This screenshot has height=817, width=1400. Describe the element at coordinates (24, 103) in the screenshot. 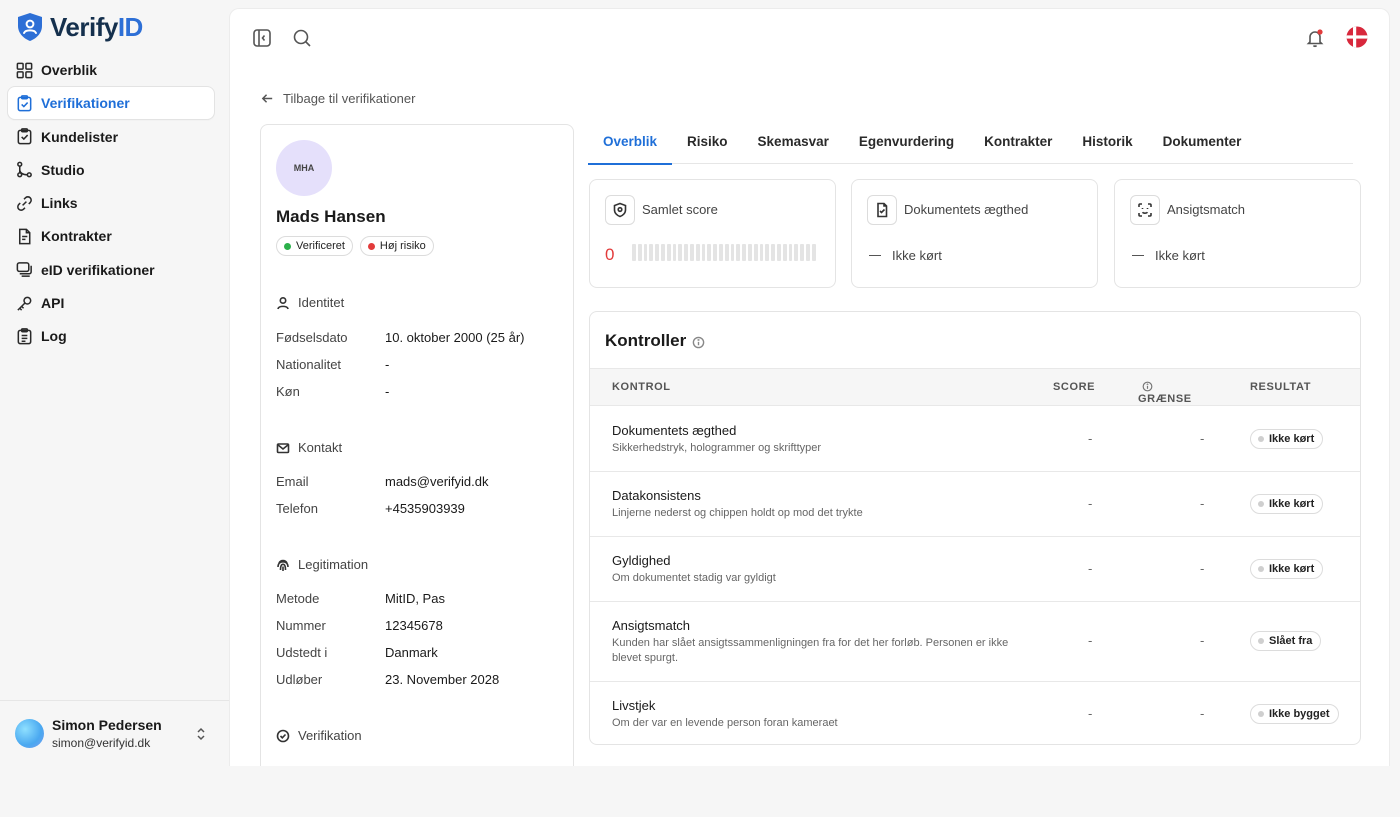

I see `clipboard-check-icon` at that location.